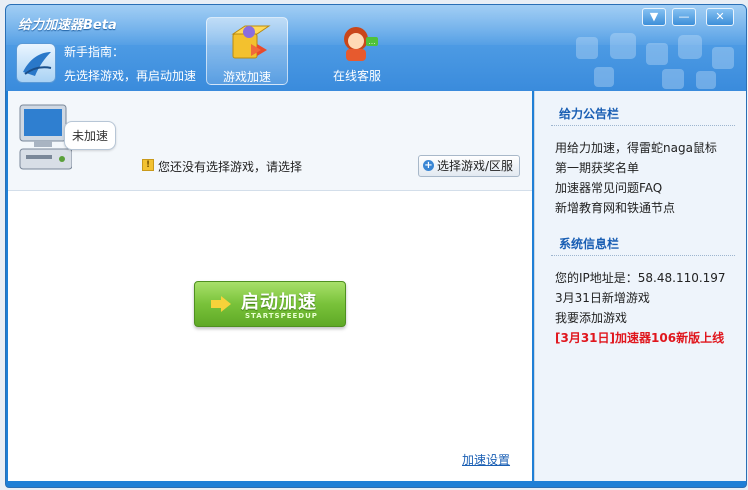  What do you see at coordinates (221, 304) in the screenshot?
I see `arrow-right-icon` at bounding box center [221, 304].